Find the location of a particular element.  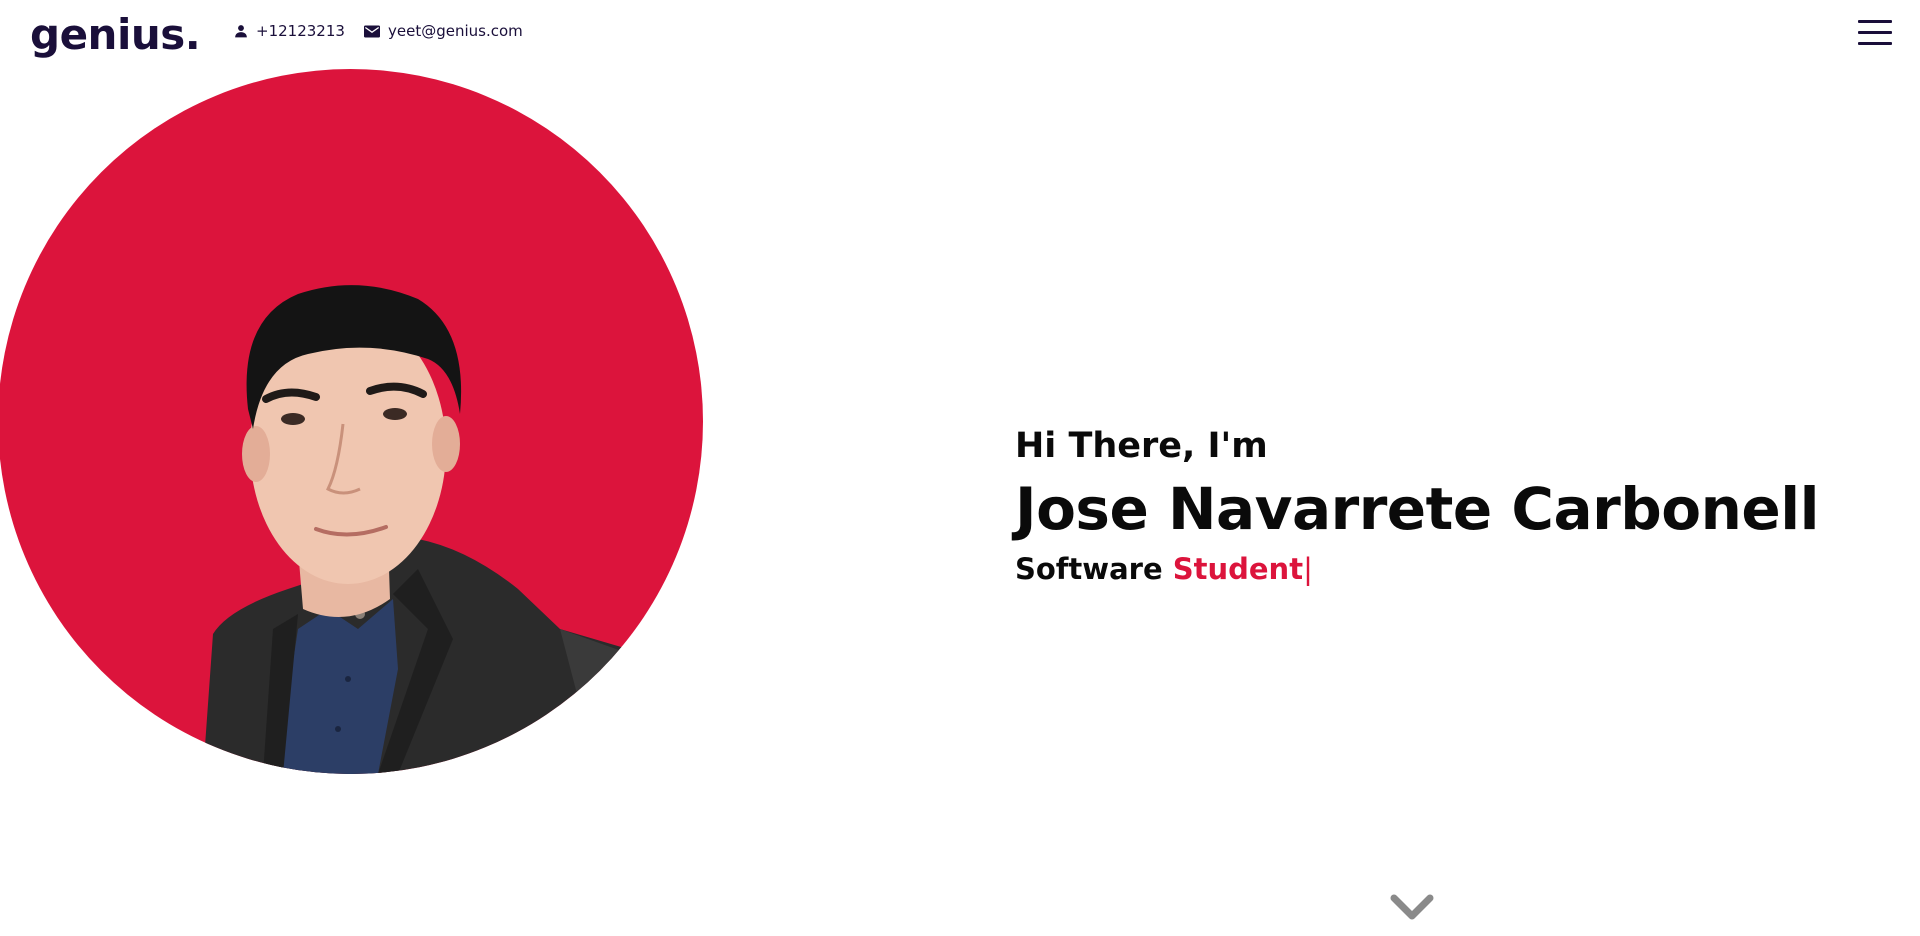

hero-name: Jose Navarrete Carbonell is located at coordinates (1417, 509).